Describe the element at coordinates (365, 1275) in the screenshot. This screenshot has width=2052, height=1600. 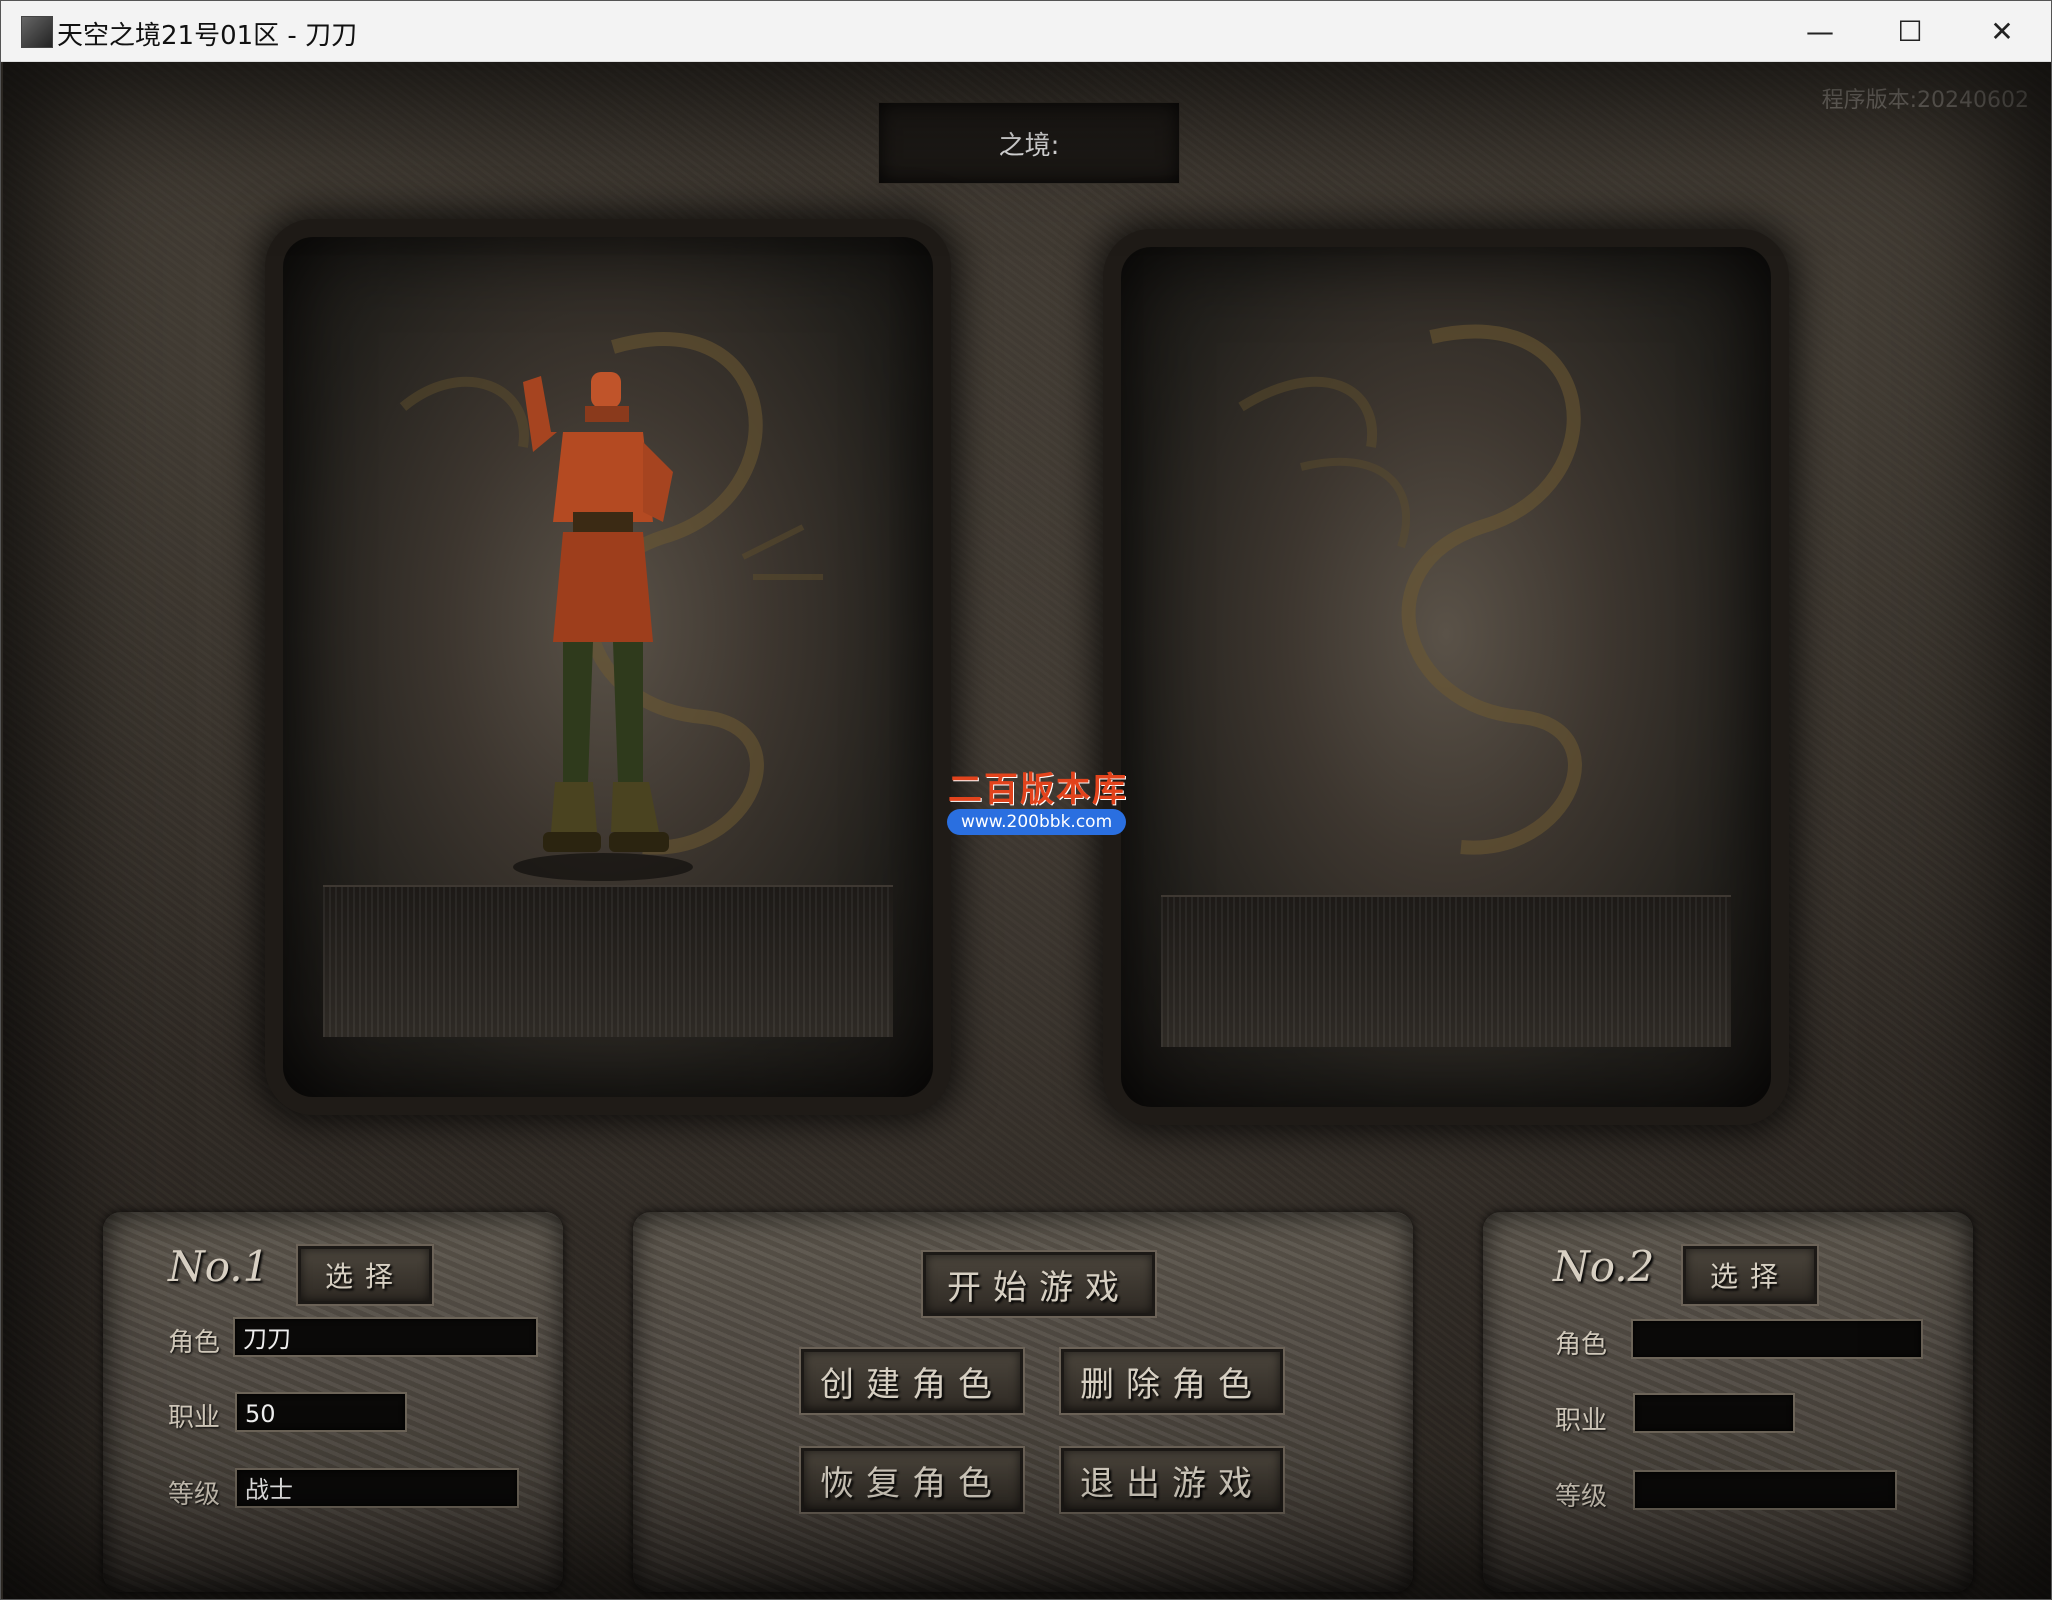
I see `slot-1-select-button: 选择` at that location.